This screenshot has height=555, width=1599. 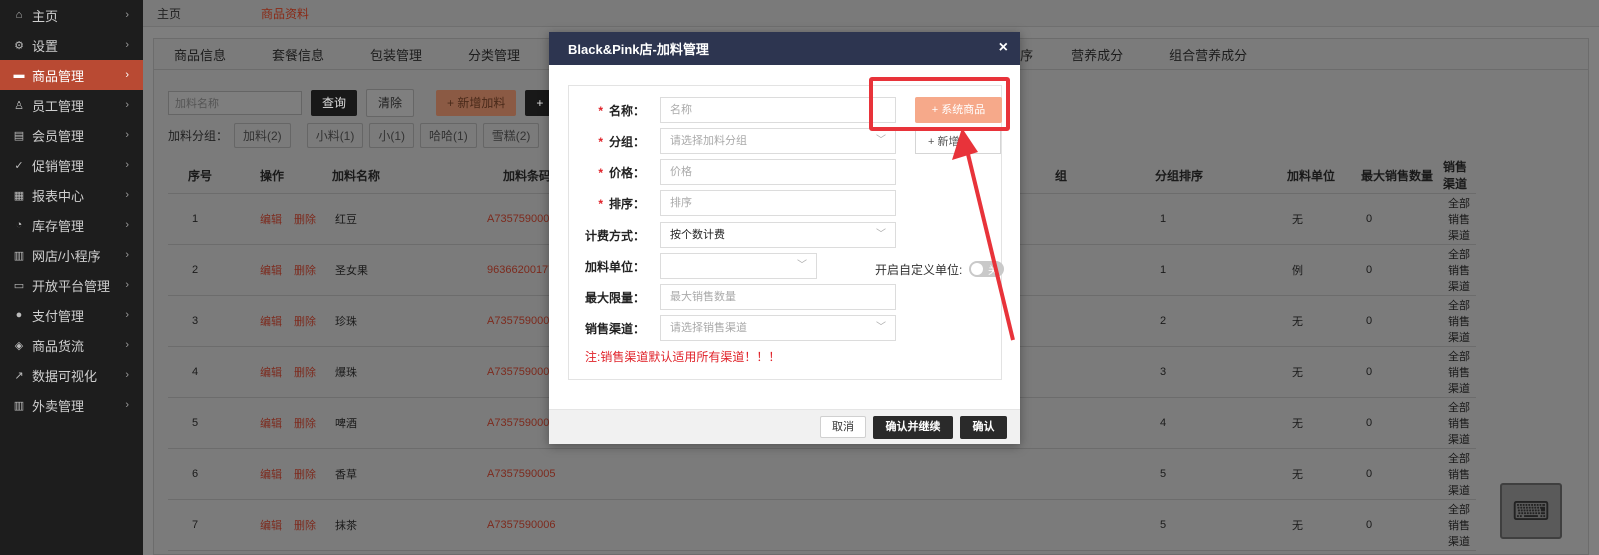 I want to click on table-row: 6 编辑 删除 香草 A7357590005 5 无 0 全部销售渠道, so click(x=822, y=474).